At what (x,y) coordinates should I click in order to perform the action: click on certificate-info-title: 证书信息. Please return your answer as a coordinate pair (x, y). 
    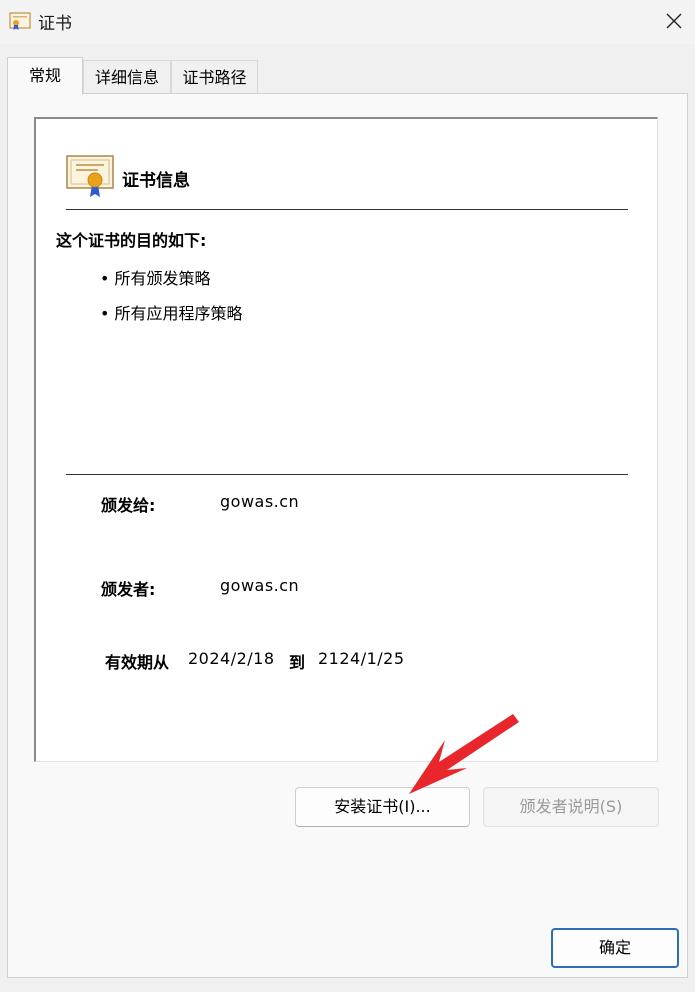
    Looking at the image, I should click on (156, 181).